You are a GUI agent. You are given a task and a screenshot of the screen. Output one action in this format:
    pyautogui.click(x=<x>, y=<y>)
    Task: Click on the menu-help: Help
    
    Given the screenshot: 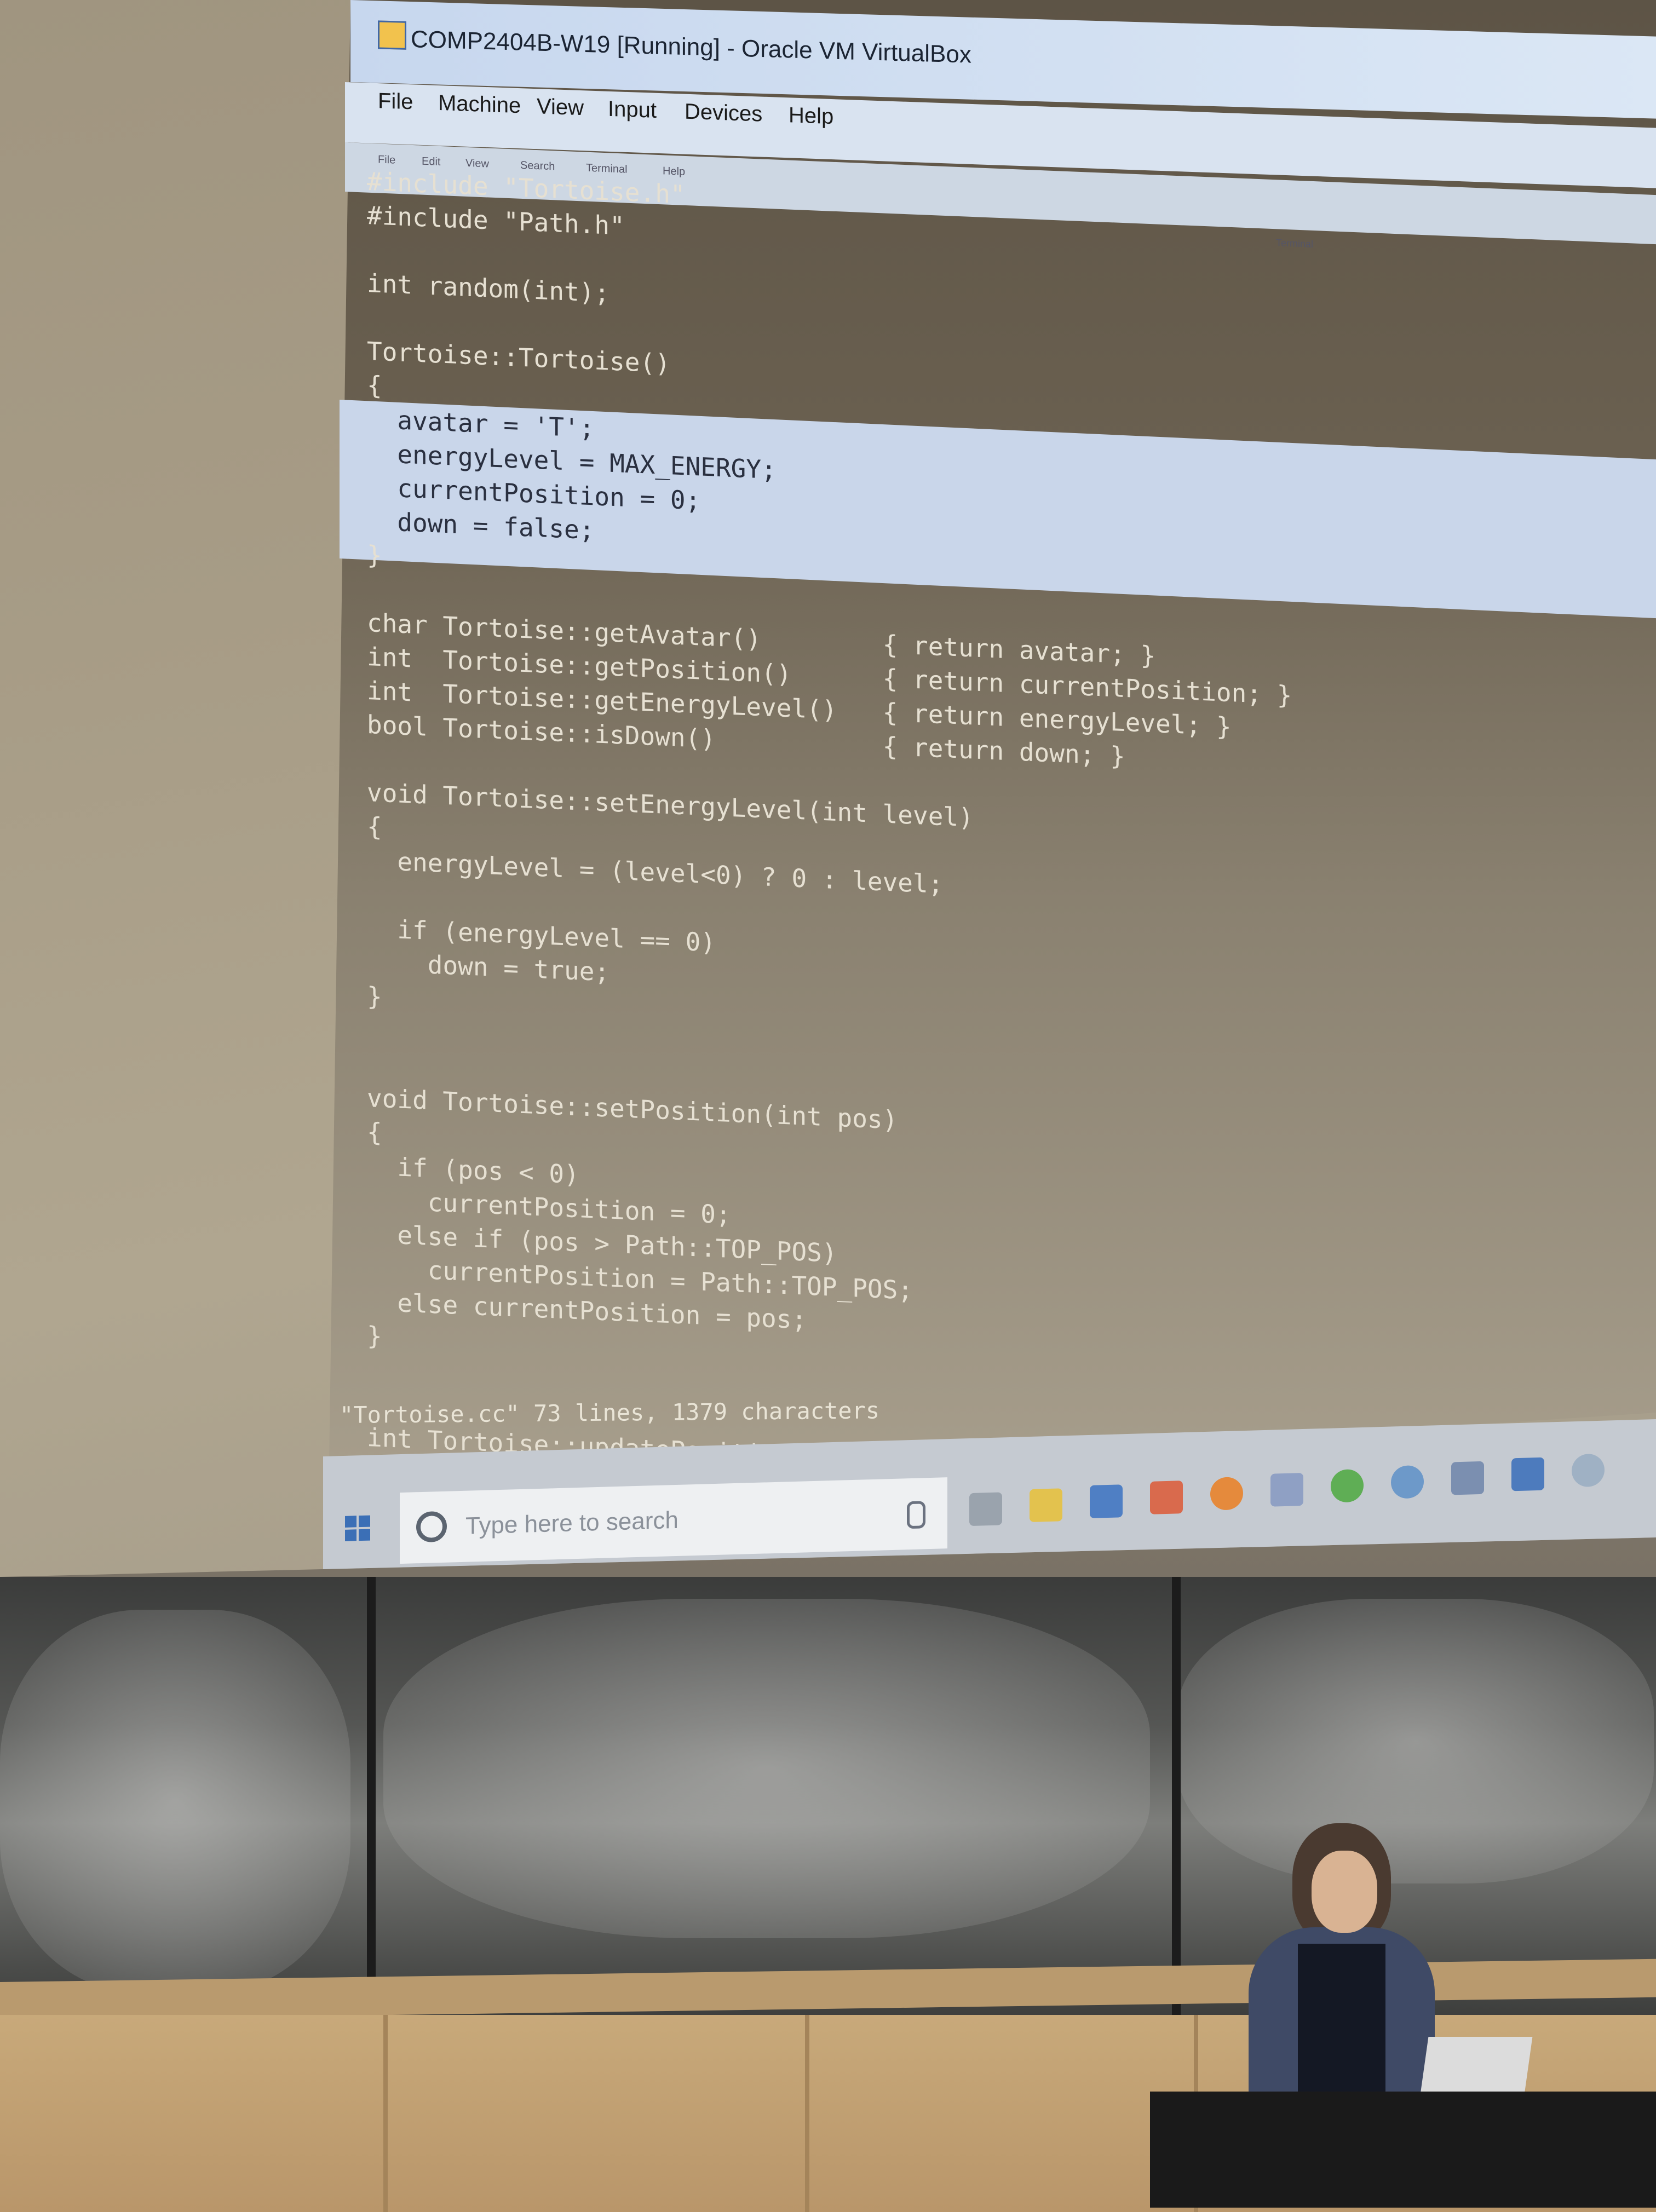 What is the action you would take?
    pyautogui.click(x=811, y=116)
    